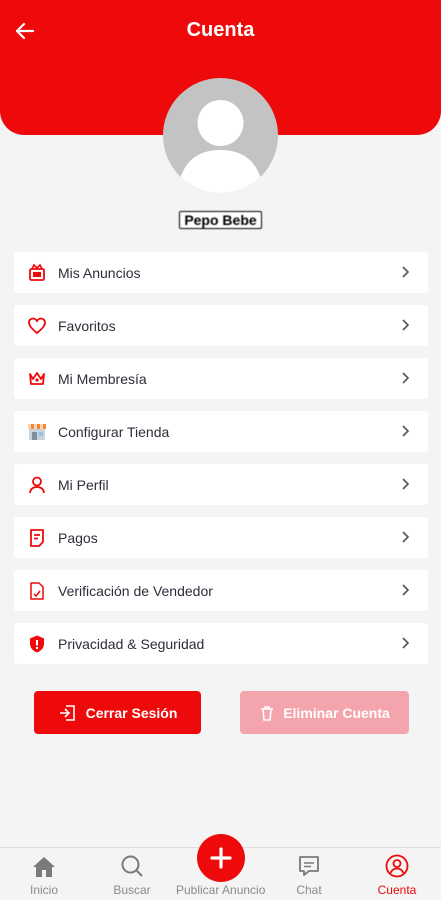  Describe the element at coordinates (37, 538) in the screenshot. I see `payment-icon` at that location.